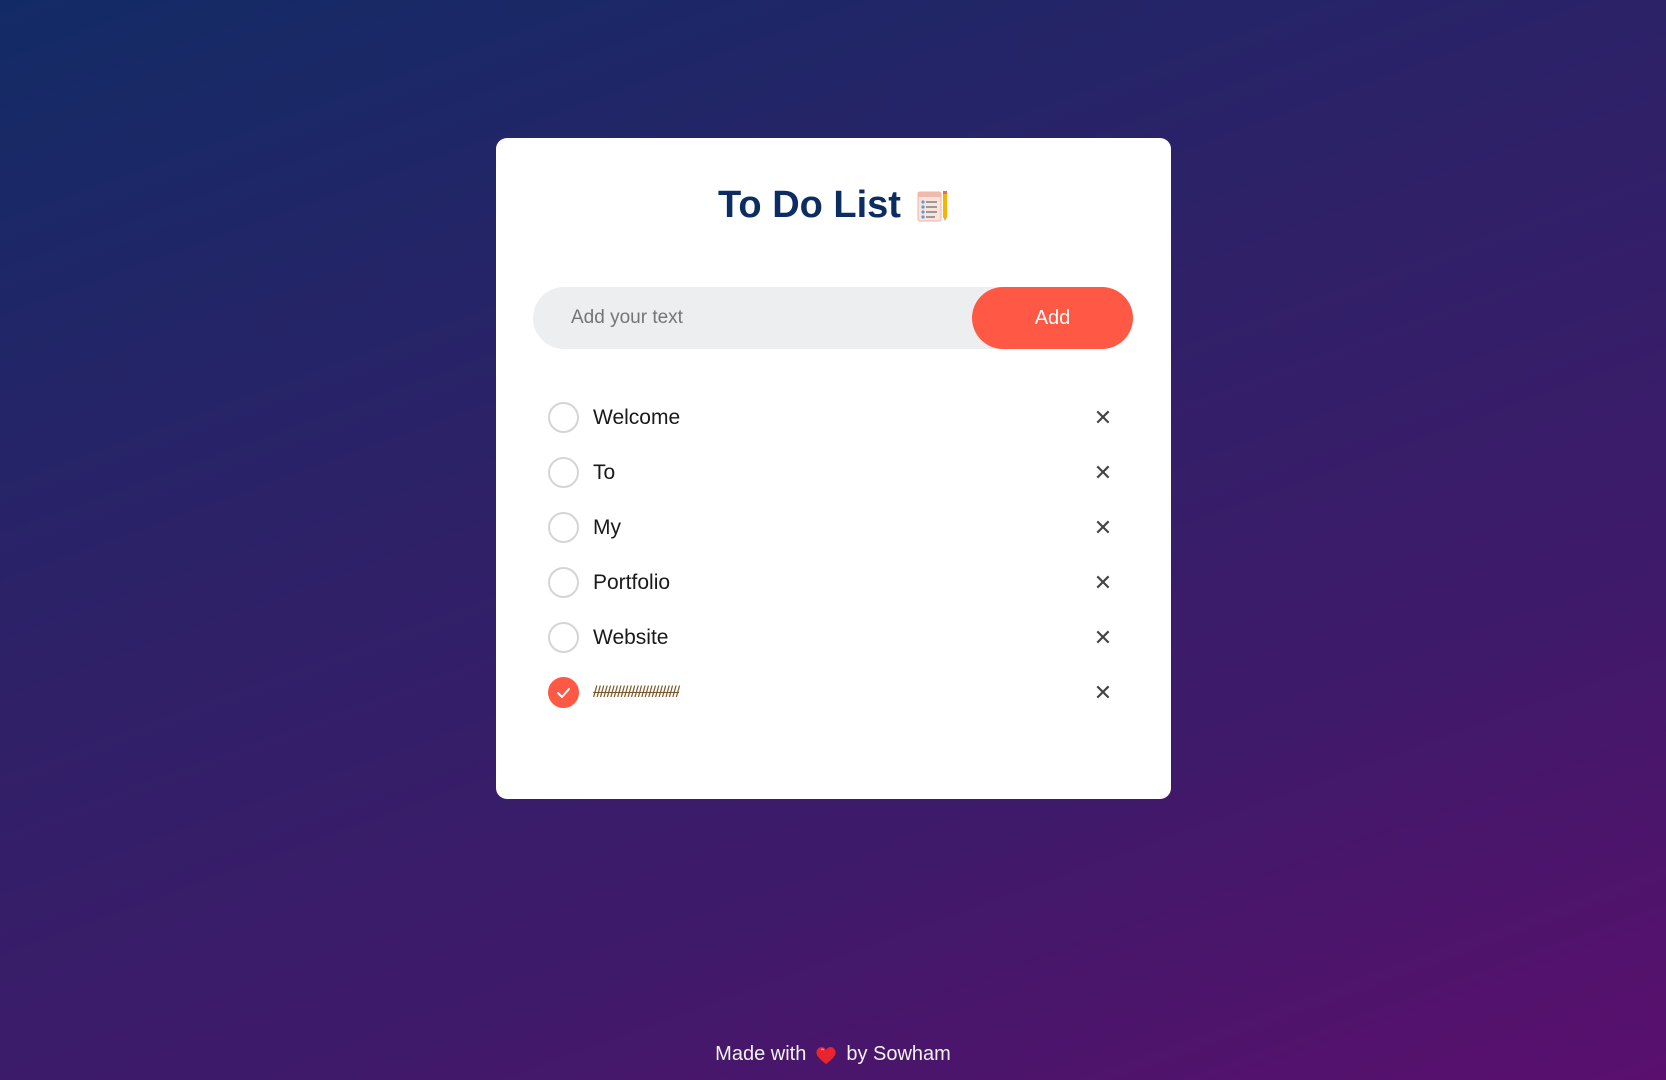 The width and height of the screenshot is (1666, 1080). What do you see at coordinates (809, 205) in the screenshot?
I see `page-title: To Do List` at bounding box center [809, 205].